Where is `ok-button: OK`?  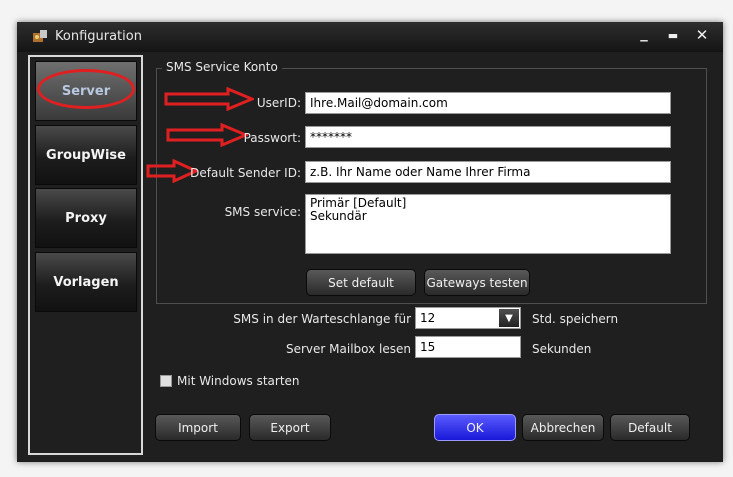 ok-button: OK is located at coordinates (475, 427).